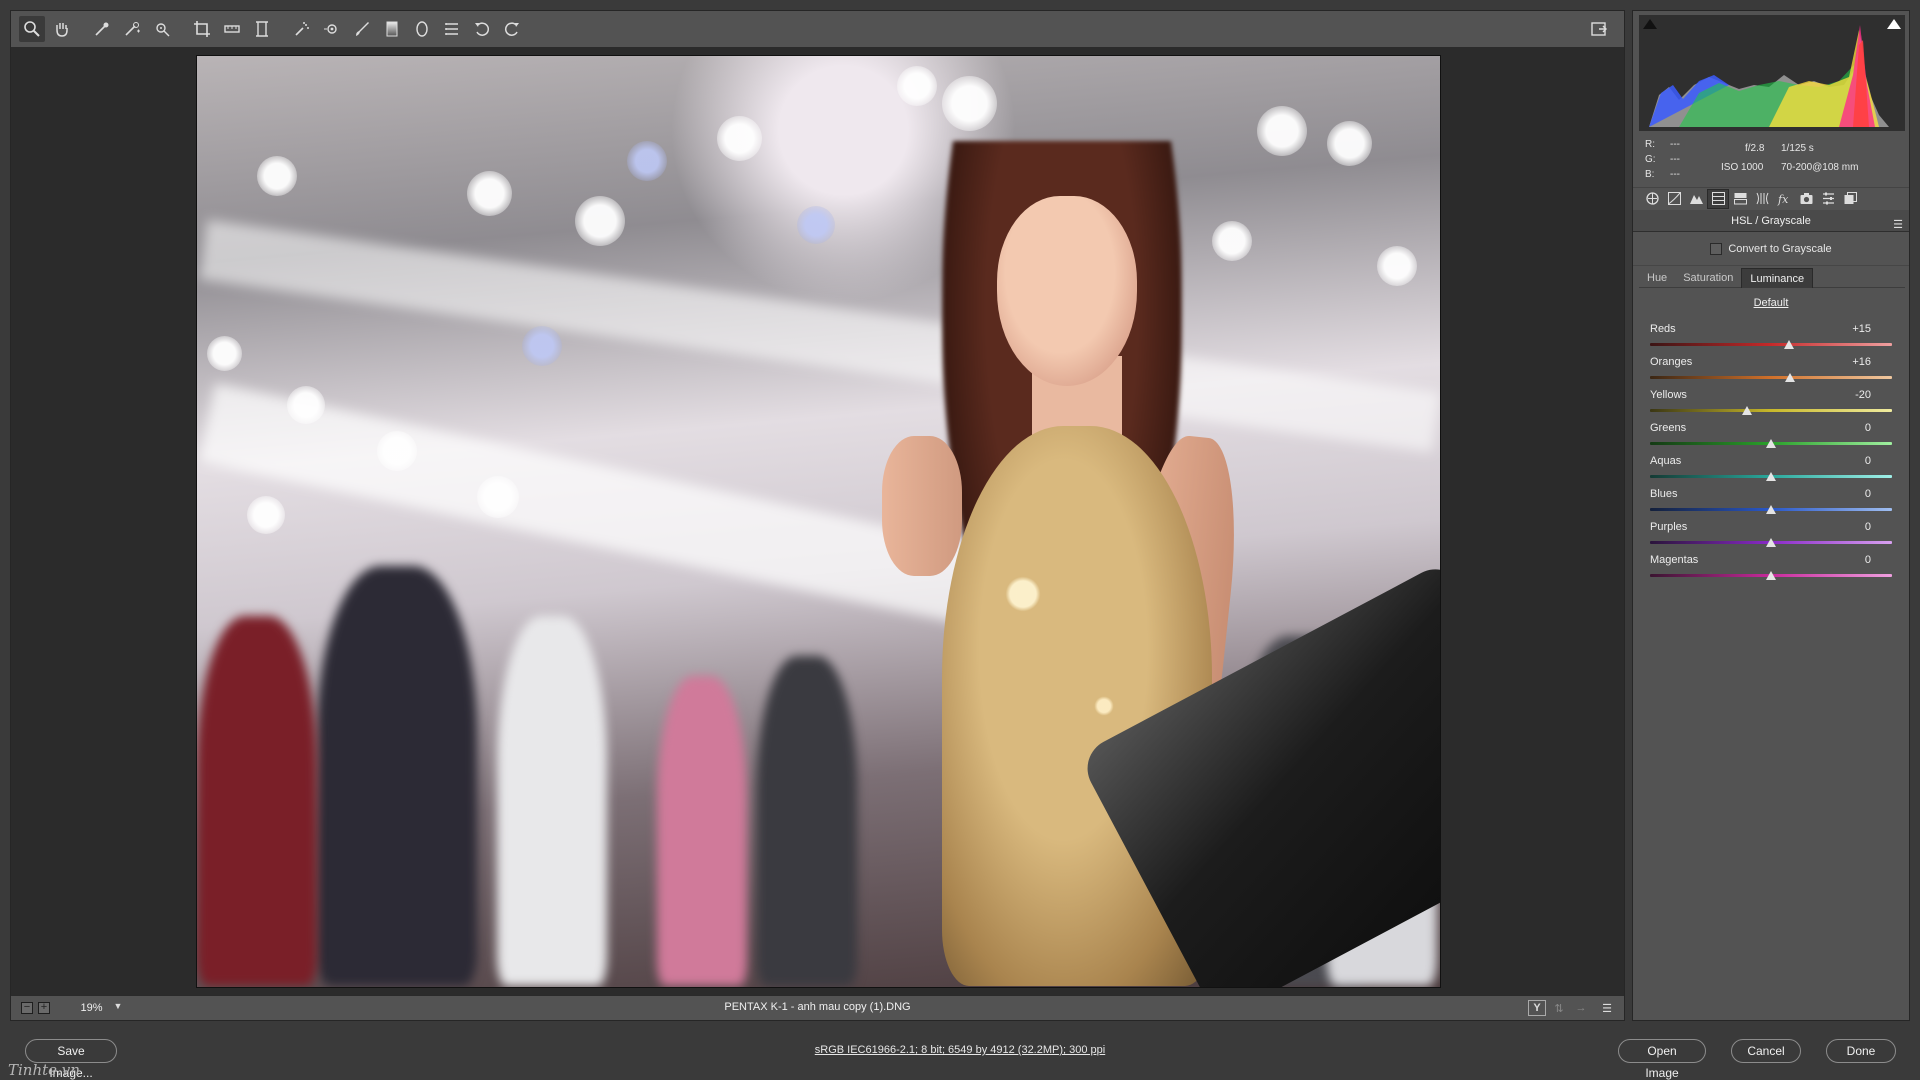 The width and height of the screenshot is (1920, 1080). What do you see at coordinates (1664, 494) in the screenshot?
I see `slider-label: Blues` at bounding box center [1664, 494].